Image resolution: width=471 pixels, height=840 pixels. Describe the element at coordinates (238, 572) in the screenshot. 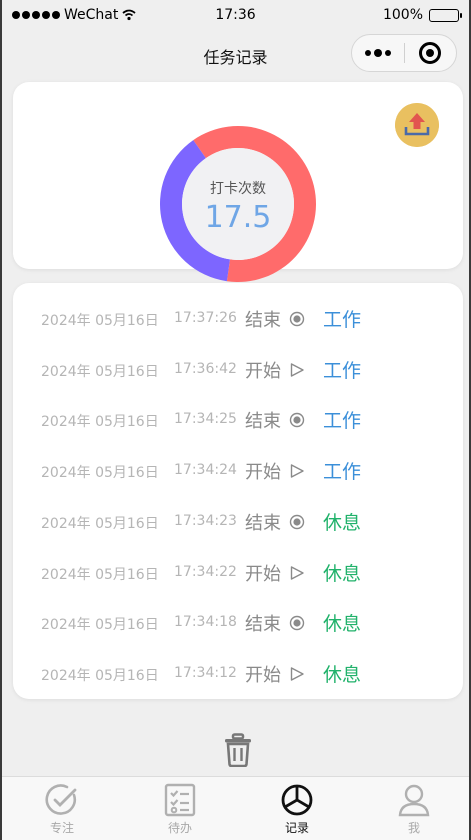

I see `record-row: 2024年 05月16日 17:34:22 开始 休息` at that location.